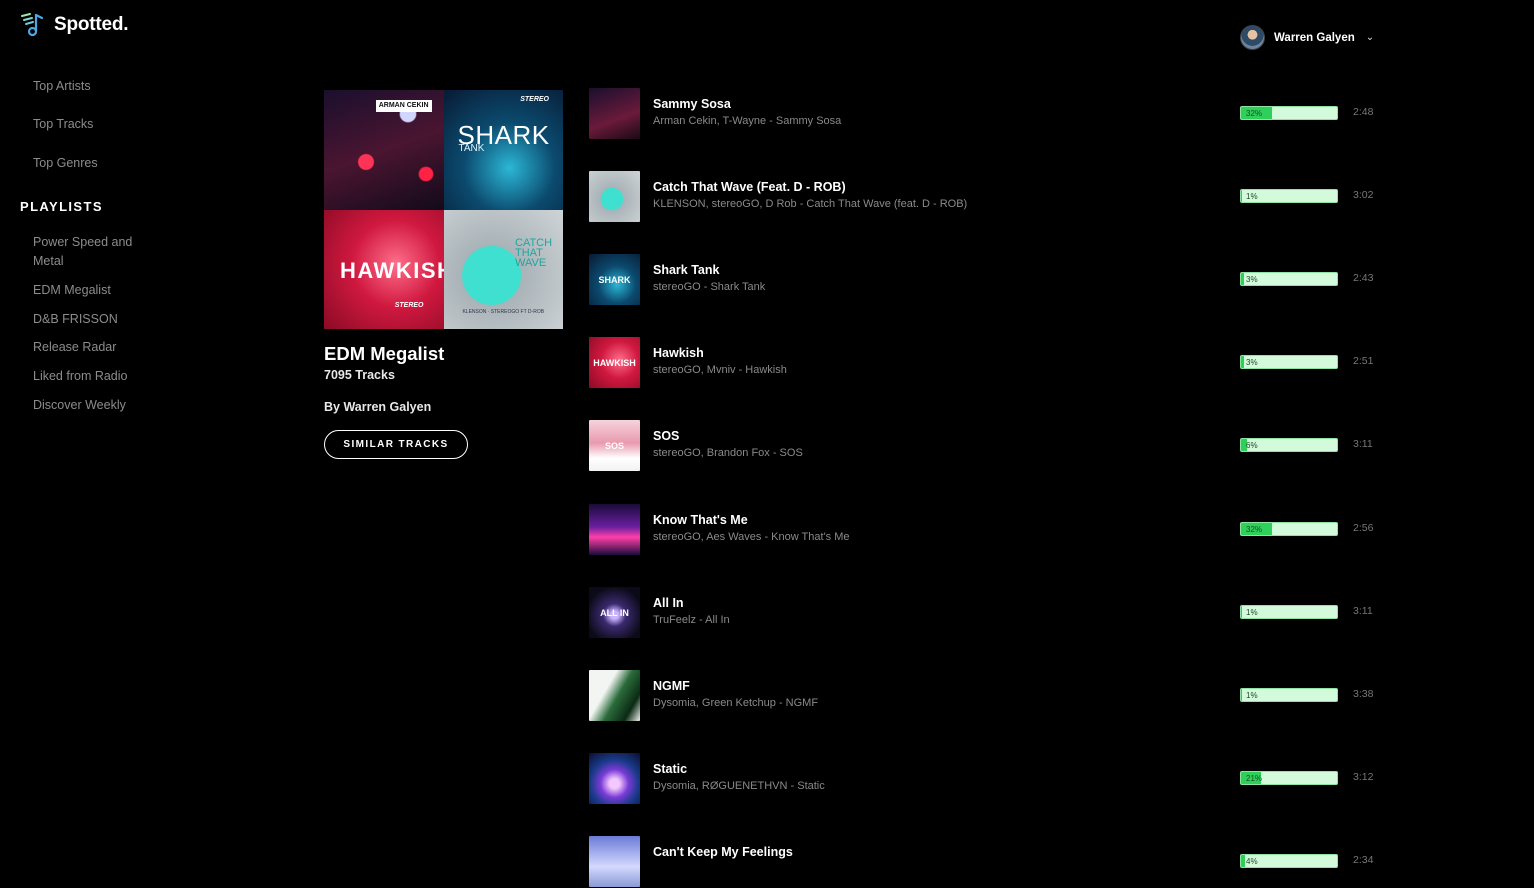  What do you see at coordinates (93, 163) in the screenshot?
I see `sidebar-item-top-genres: Top Genres` at bounding box center [93, 163].